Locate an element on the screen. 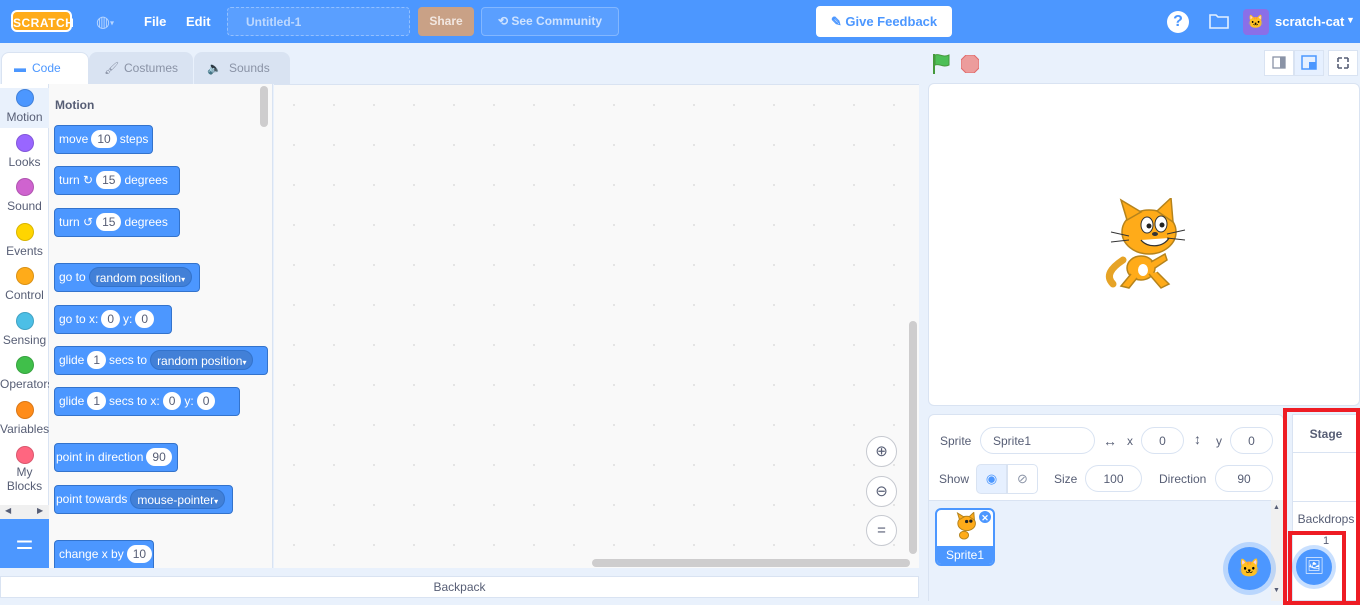 The width and height of the screenshot is (1360, 605). tab-sounds: 🔈 Sounds is located at coordinates (242, 68).